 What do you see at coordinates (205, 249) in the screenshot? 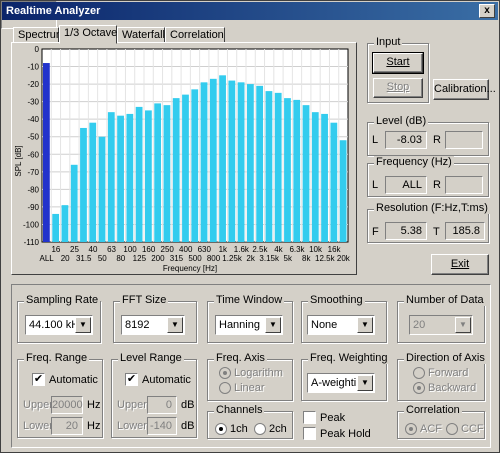
I see `x-tick-label: 630` at bounding box center [205, 249].